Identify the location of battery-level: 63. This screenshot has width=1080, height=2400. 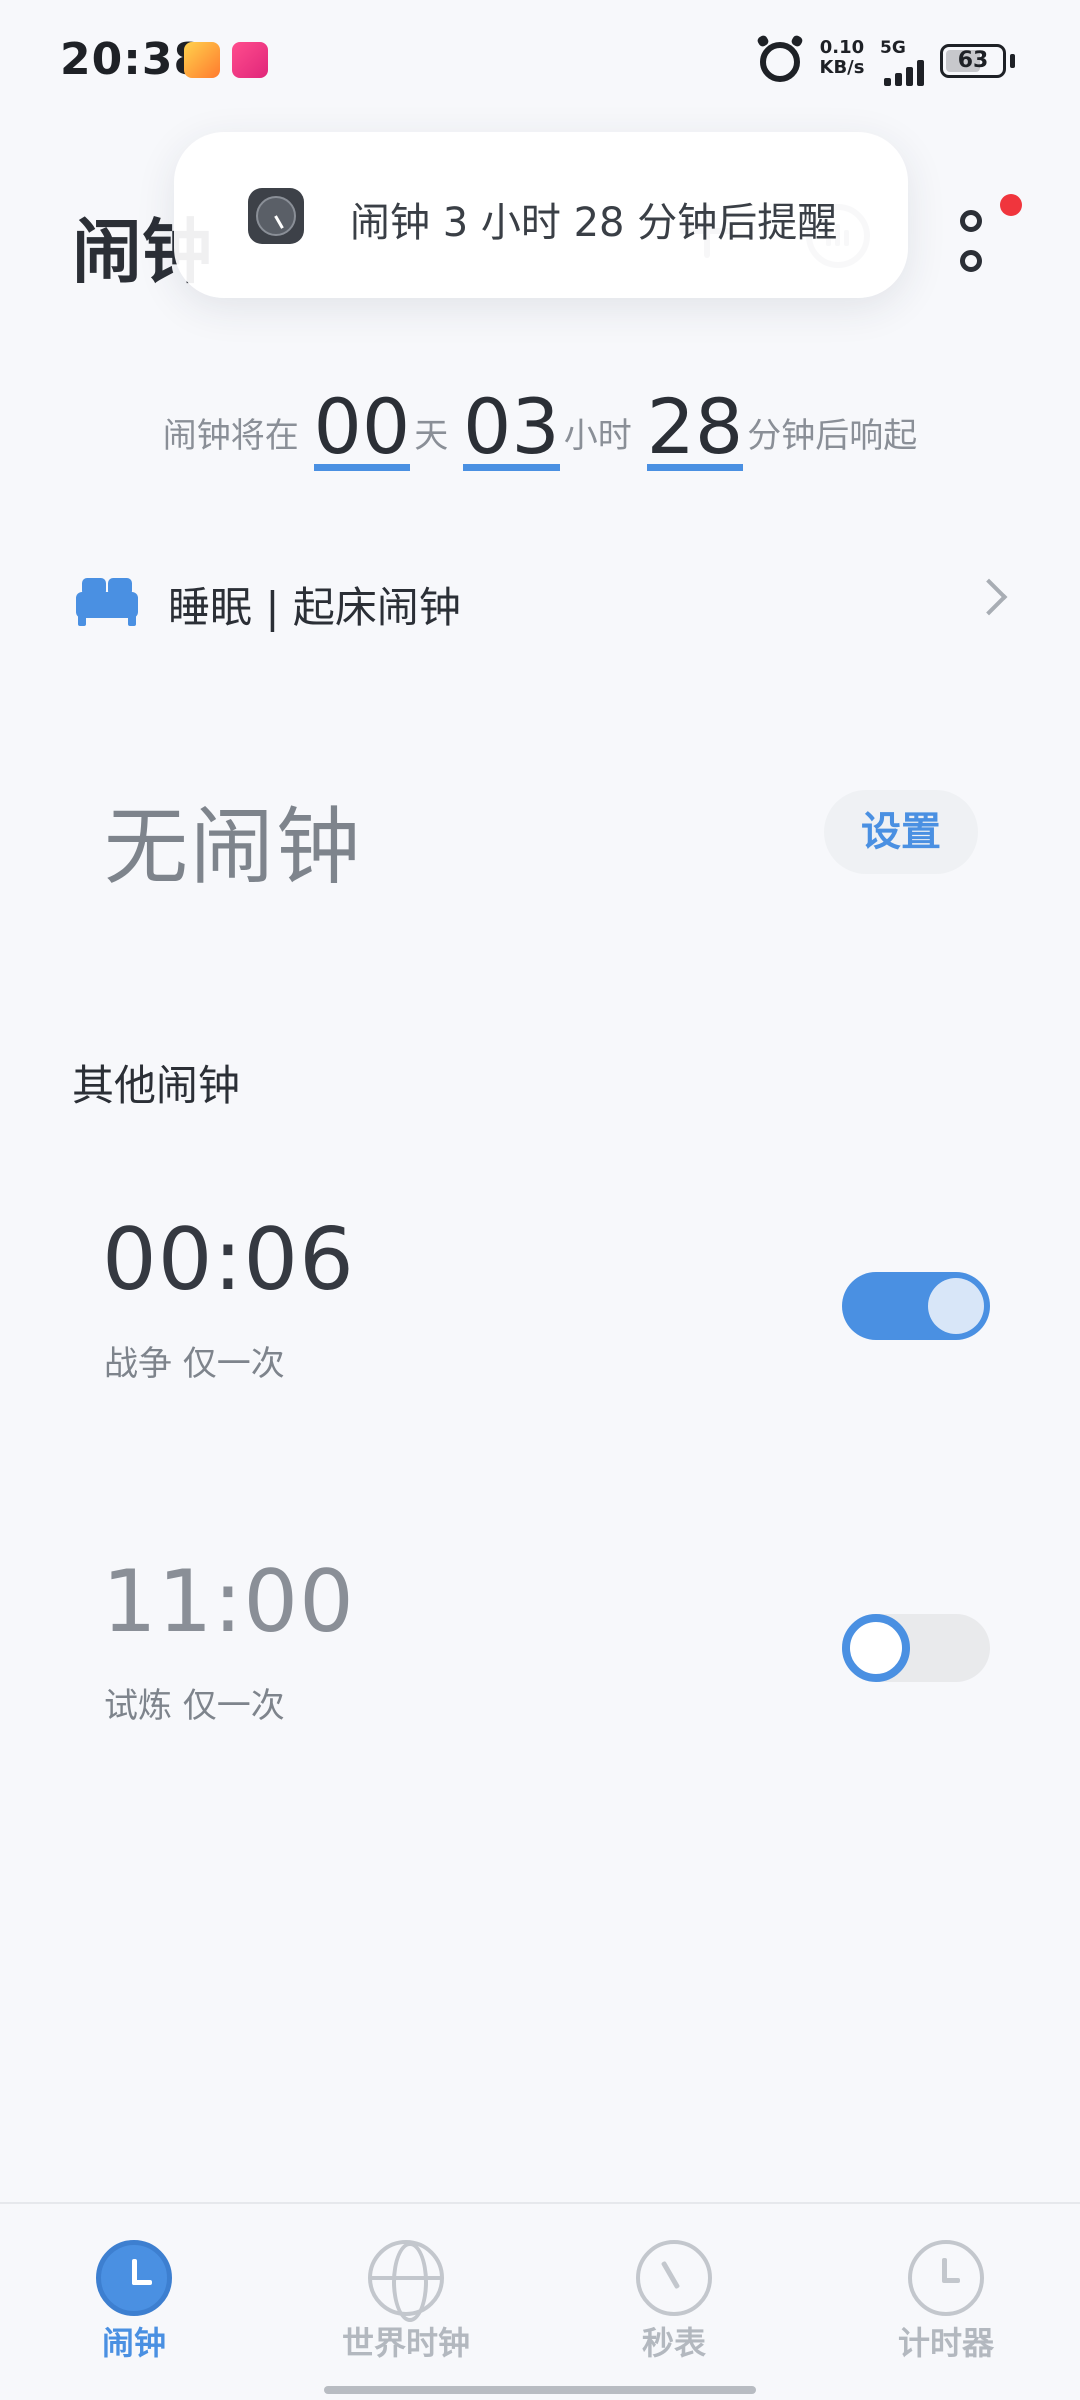
(973, 60).